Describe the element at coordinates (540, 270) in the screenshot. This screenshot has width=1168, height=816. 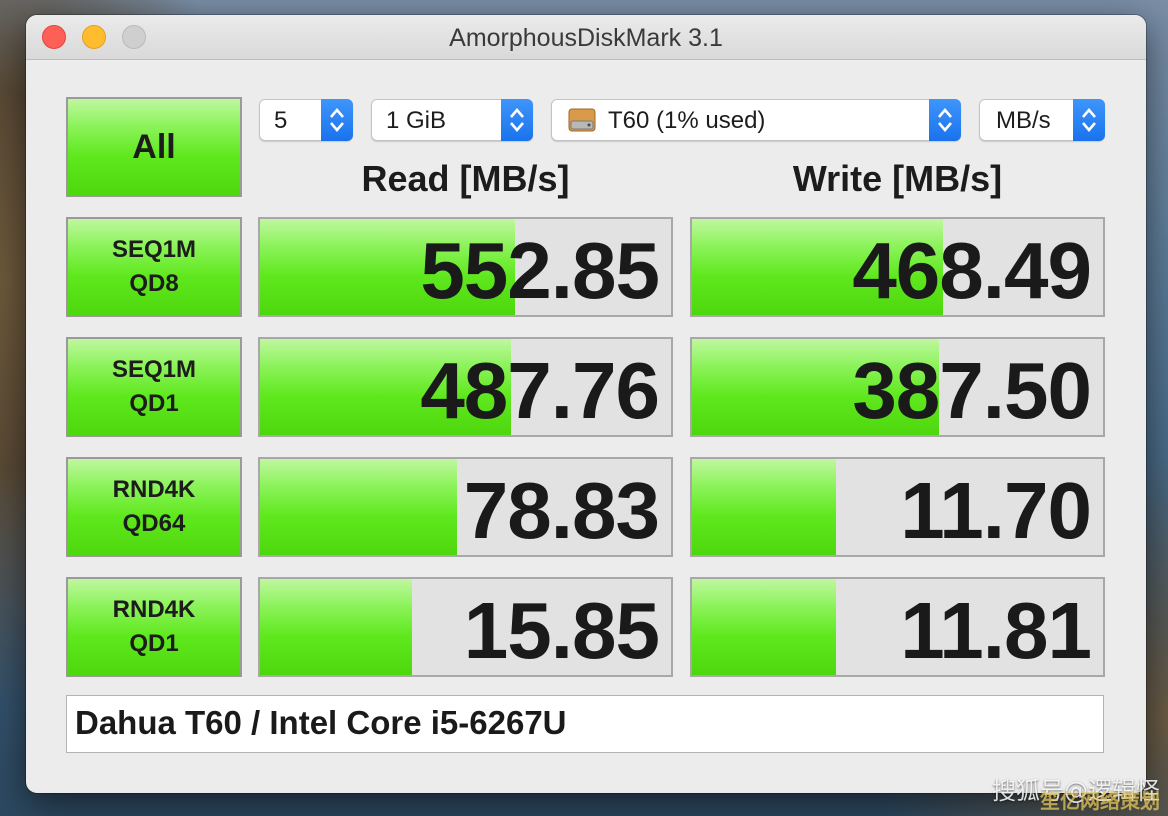
I see `read-result-value: 552.85` at that location.